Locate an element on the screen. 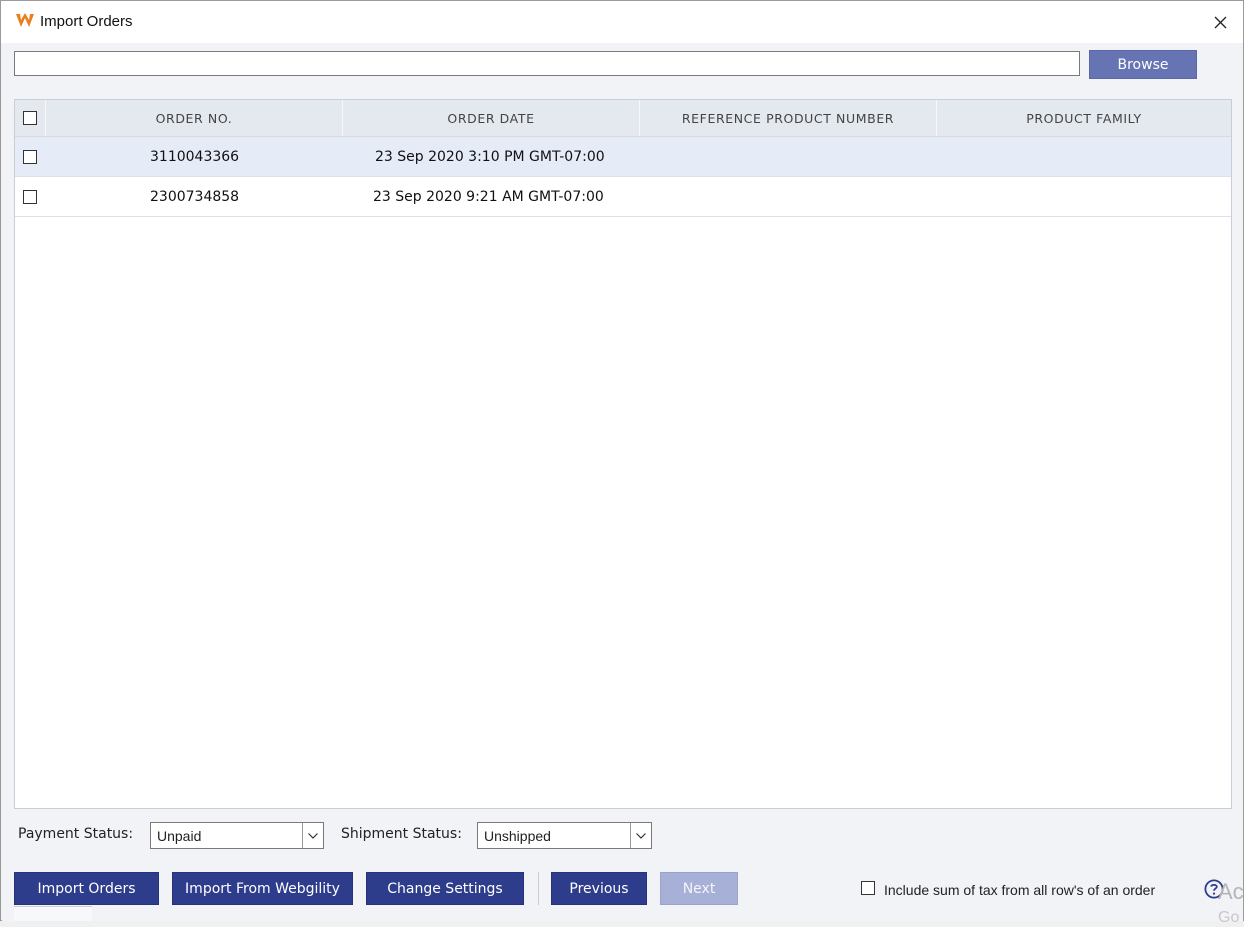 The height and width of the screenshot is (927, 1244). browse-button: Browse is located at coordinates (1143, 64).